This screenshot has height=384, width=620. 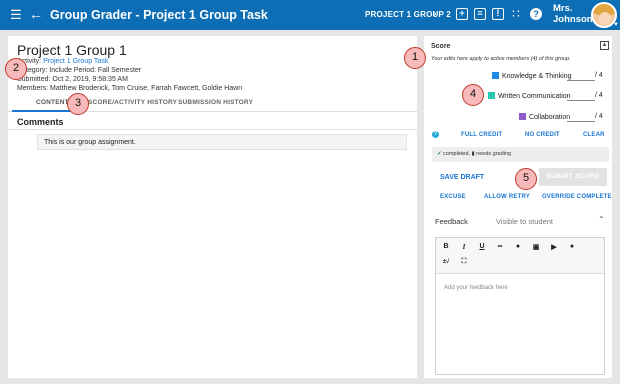 What do you see at coordinates (482, 246) in the screenshot?
I see `underline-icon: U` at bounding box center [482, 246].